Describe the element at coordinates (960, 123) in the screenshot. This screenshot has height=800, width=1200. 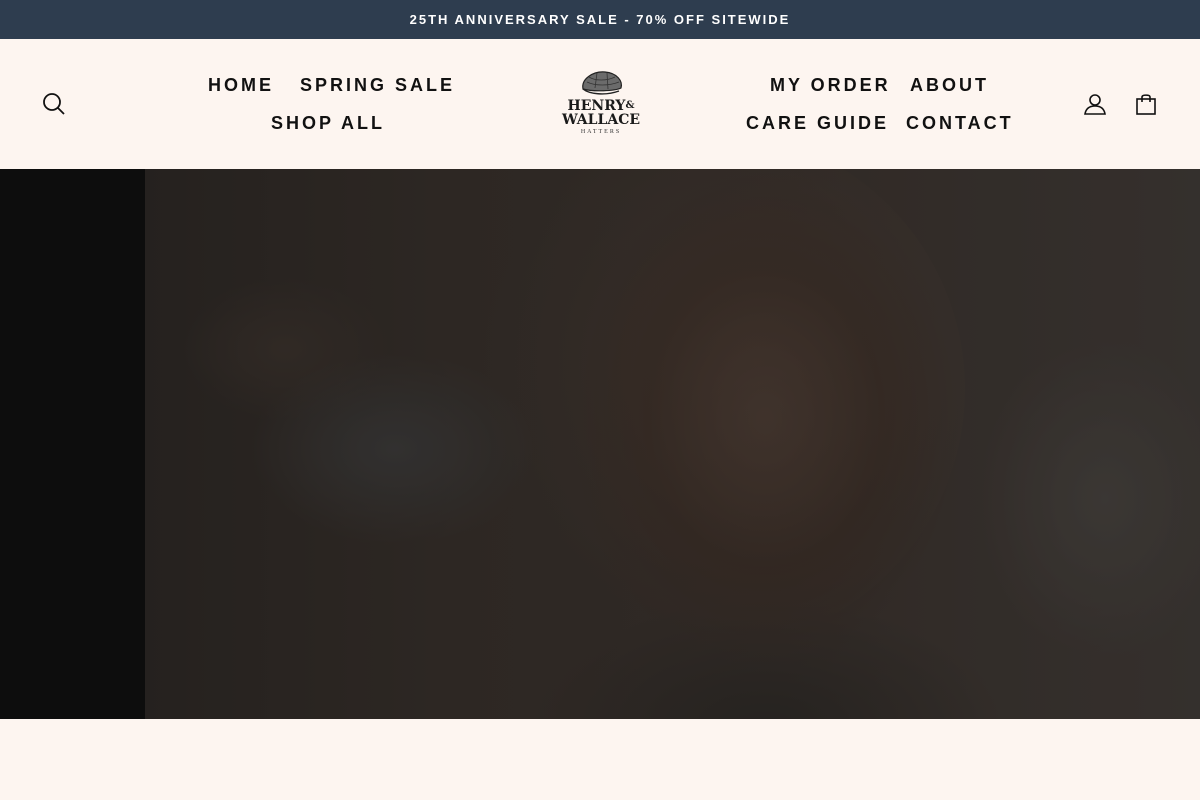
I see `nav-contact: CONTACT` at that location.